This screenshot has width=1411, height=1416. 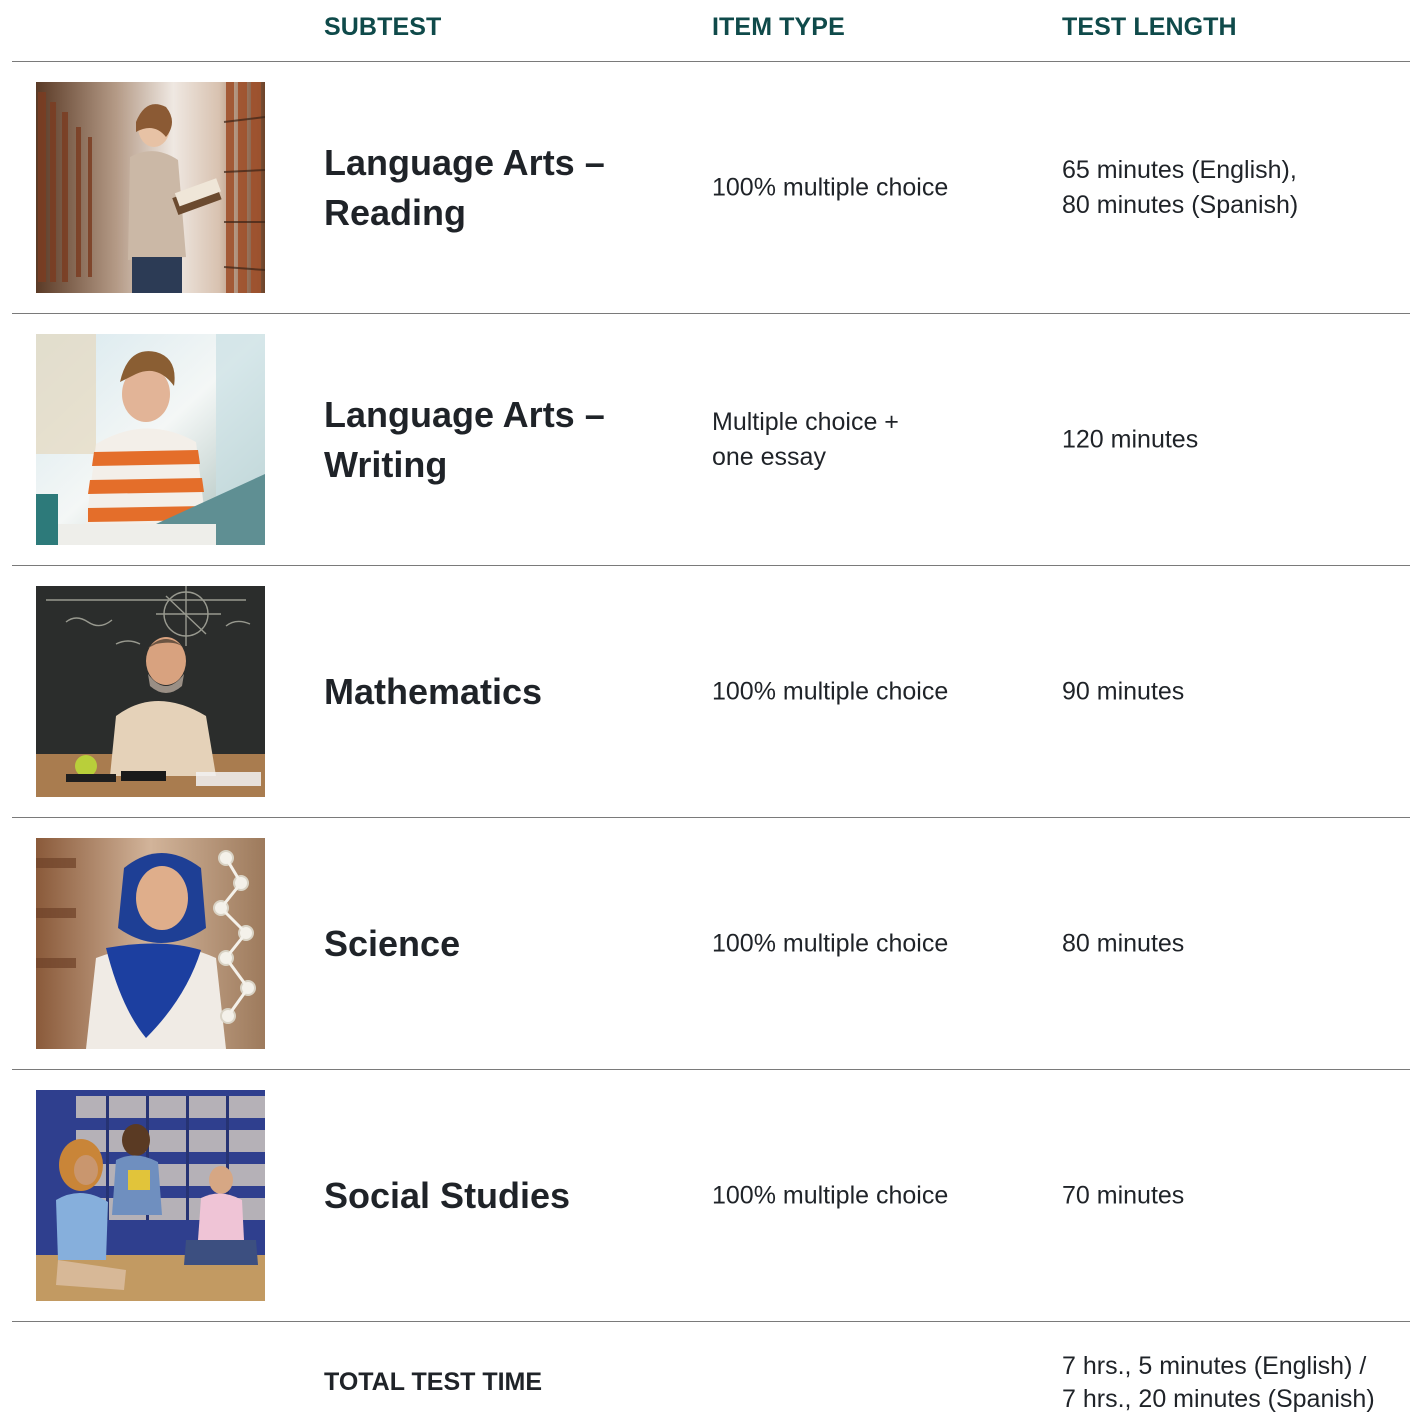 What do you see at coordinates (494, 944) in the screenshot?
I see `subtest-name: Science` at bounding box center [494, 944].